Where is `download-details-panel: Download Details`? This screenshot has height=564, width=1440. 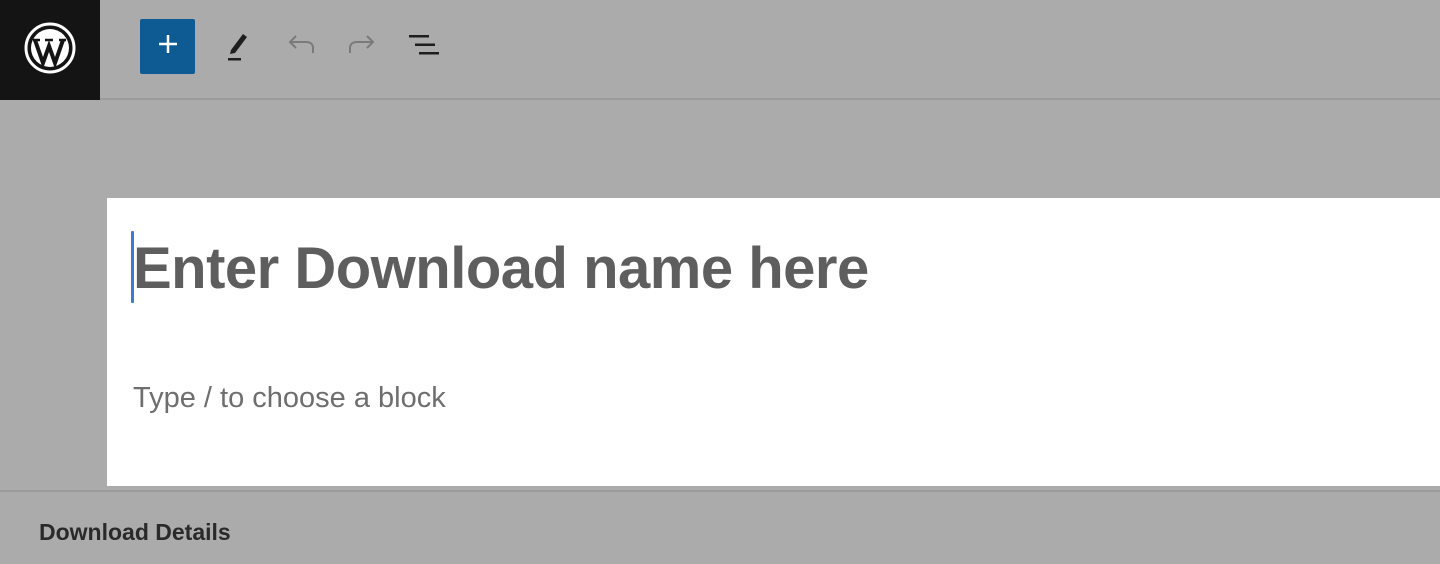
download-details-panel: Download Details is located at coordinates (720, 527).